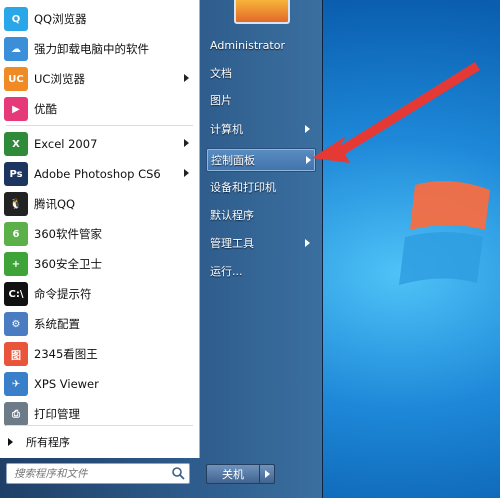 The width and height of the screenshot is (500, 498). What do you see at coordinates (68, 264) in the screenshot?
I see `program-item-label: 360安全卫士` at bounding box center [68, 264].